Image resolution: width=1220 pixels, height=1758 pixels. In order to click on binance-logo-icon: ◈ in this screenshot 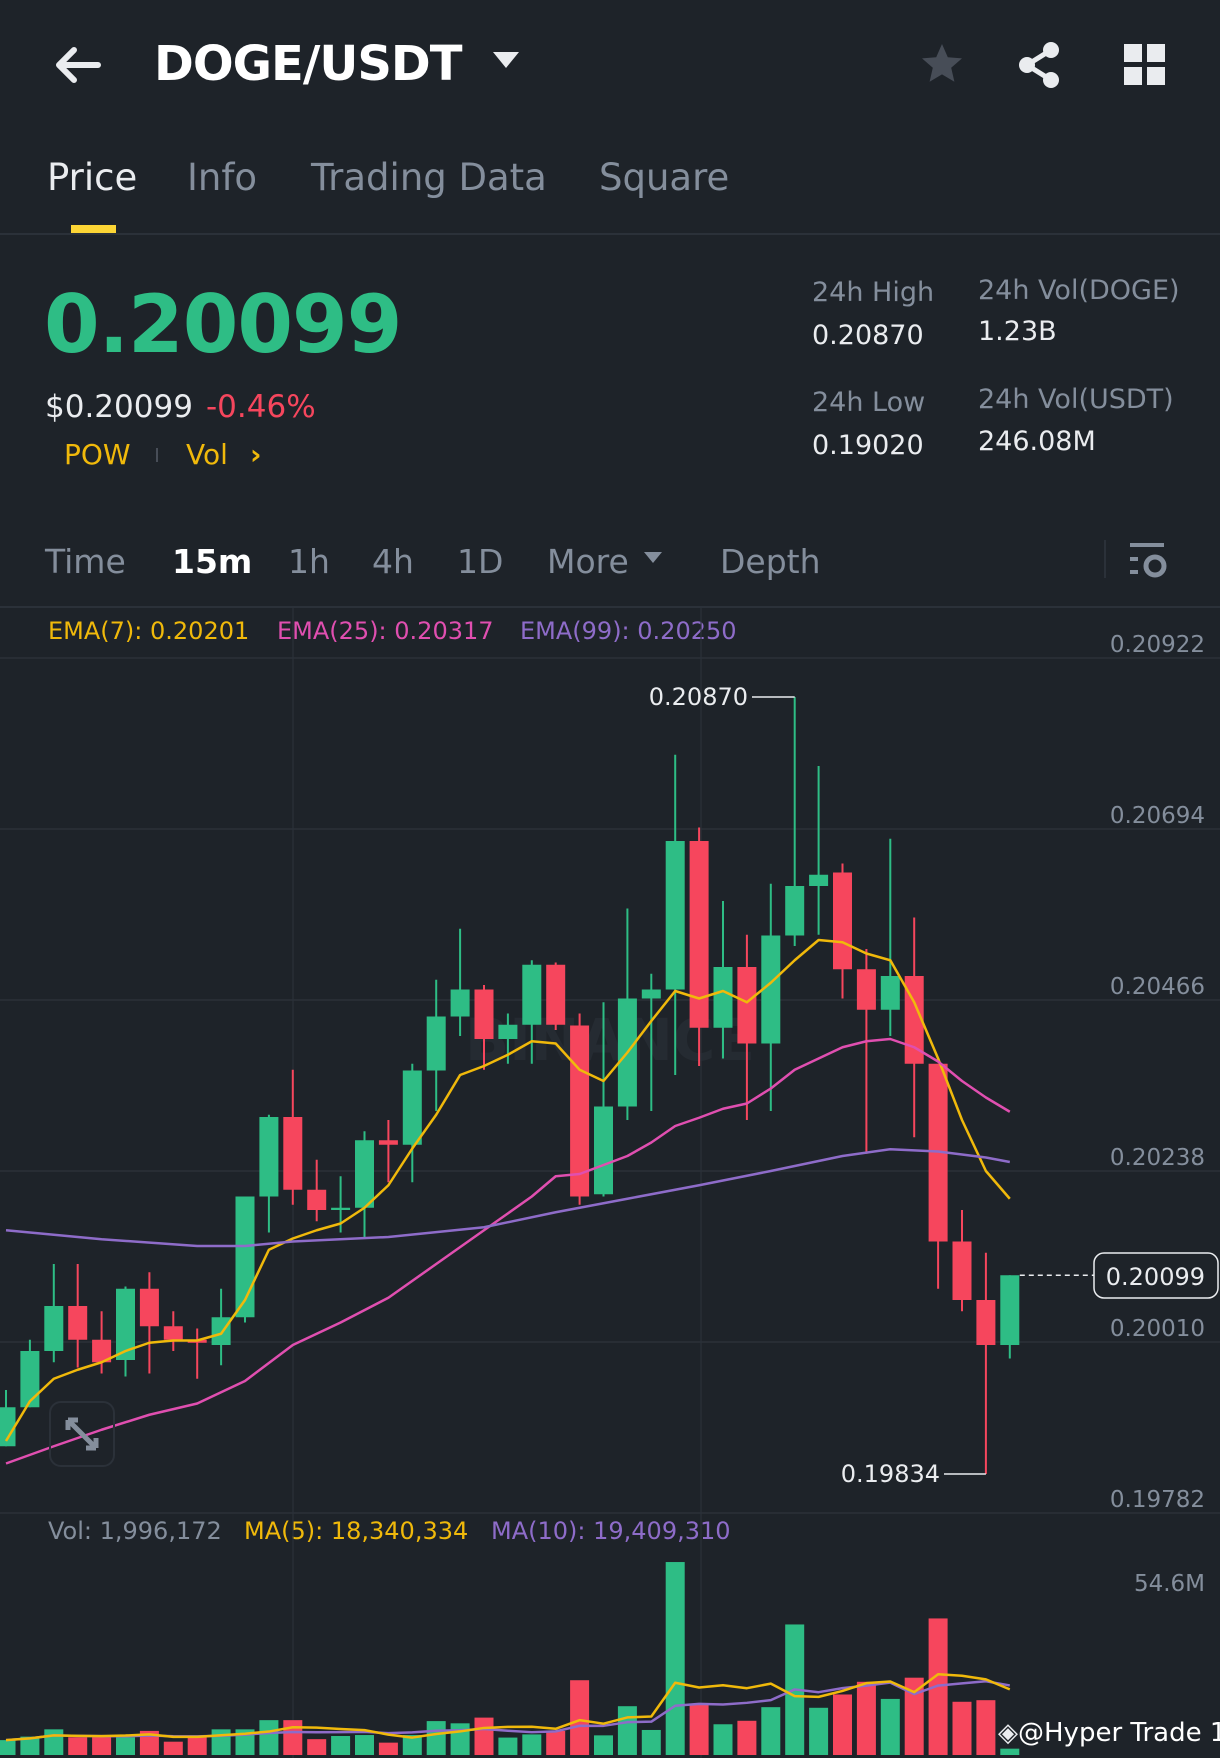, I will do `click(1008, 1733)`.